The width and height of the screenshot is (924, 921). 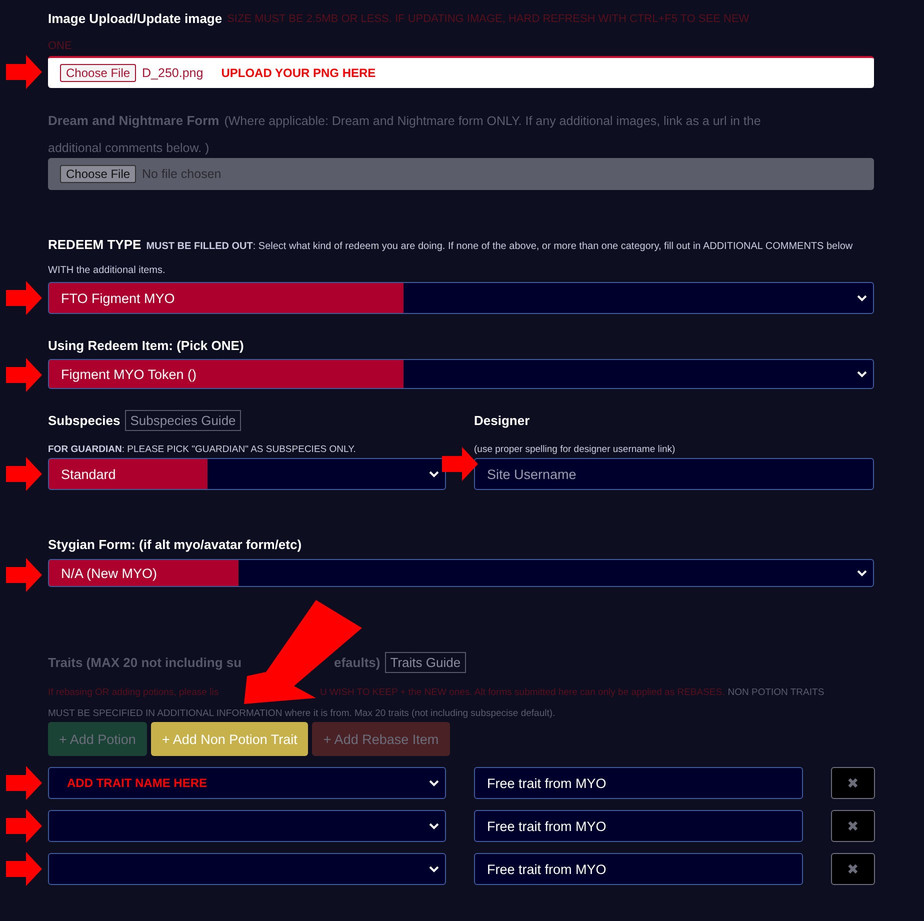 What do you see at coordinates (60, 46) in the screenshot?
I see `warning-text: ONE` at bounding box center [60, 46].